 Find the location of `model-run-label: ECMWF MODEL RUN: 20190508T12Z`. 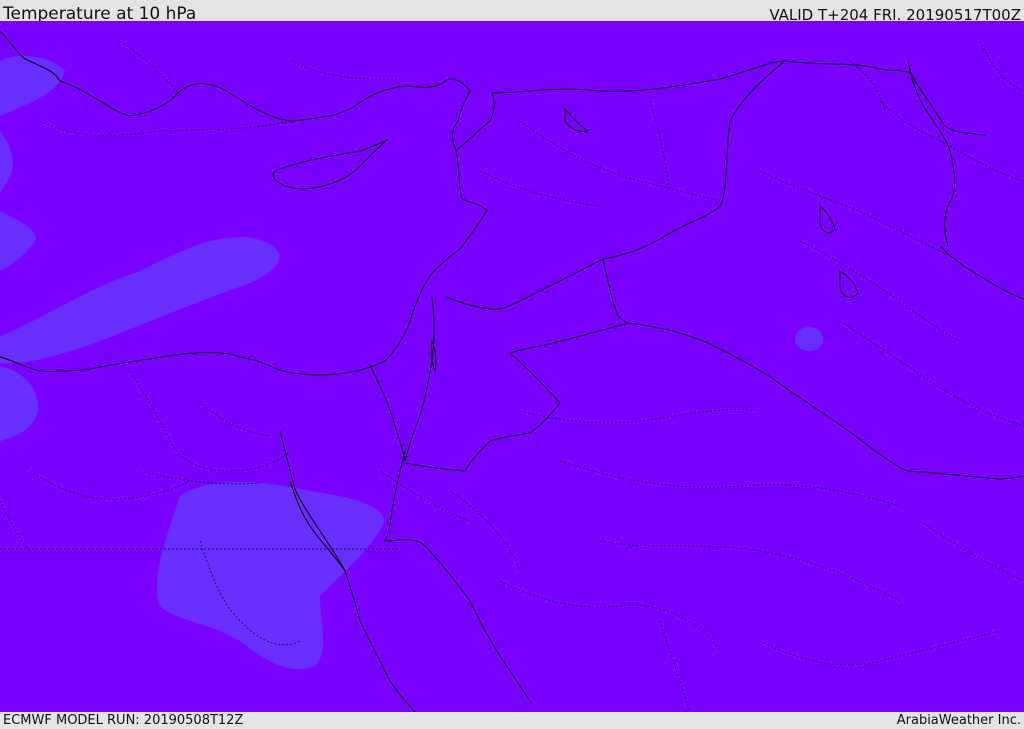

model-run-label: ECMWF MODEL RUN: 20190508T12Z is located at coordinates (123, 720).